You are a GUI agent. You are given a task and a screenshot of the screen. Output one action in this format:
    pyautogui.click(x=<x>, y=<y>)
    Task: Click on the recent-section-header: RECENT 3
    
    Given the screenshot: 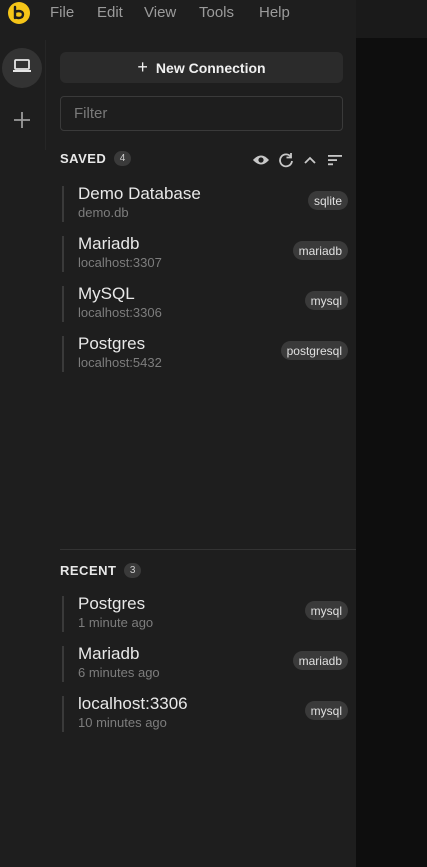 What is the action you would take?
    pyautogui.click(x=101, y=570)
    